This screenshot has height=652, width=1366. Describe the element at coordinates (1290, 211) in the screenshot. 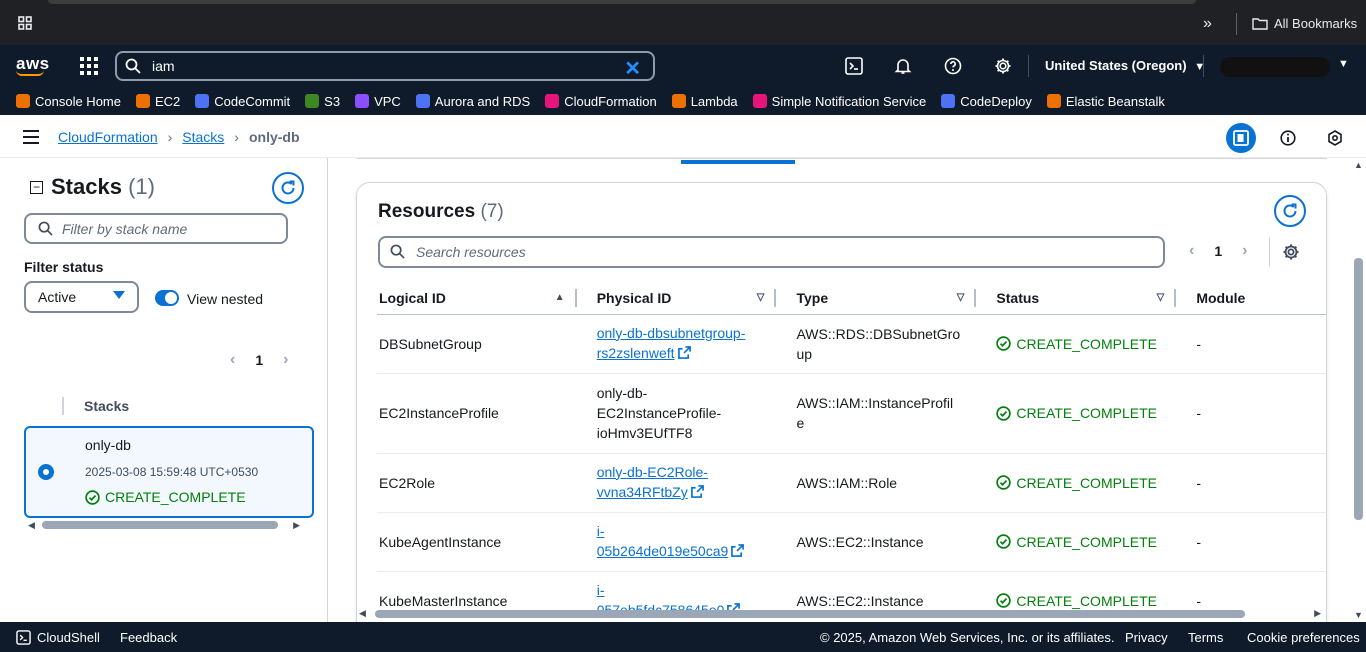

I see `refresh-resources-button` at that location.